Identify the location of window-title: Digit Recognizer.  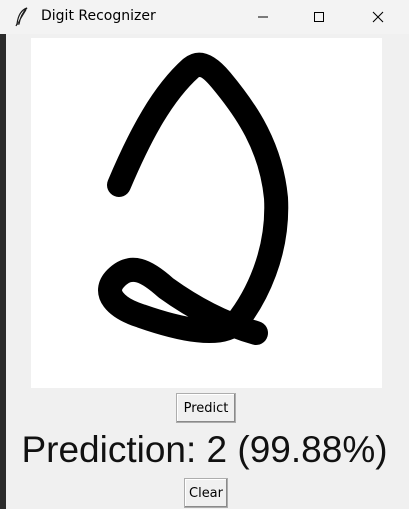
(98, 16).